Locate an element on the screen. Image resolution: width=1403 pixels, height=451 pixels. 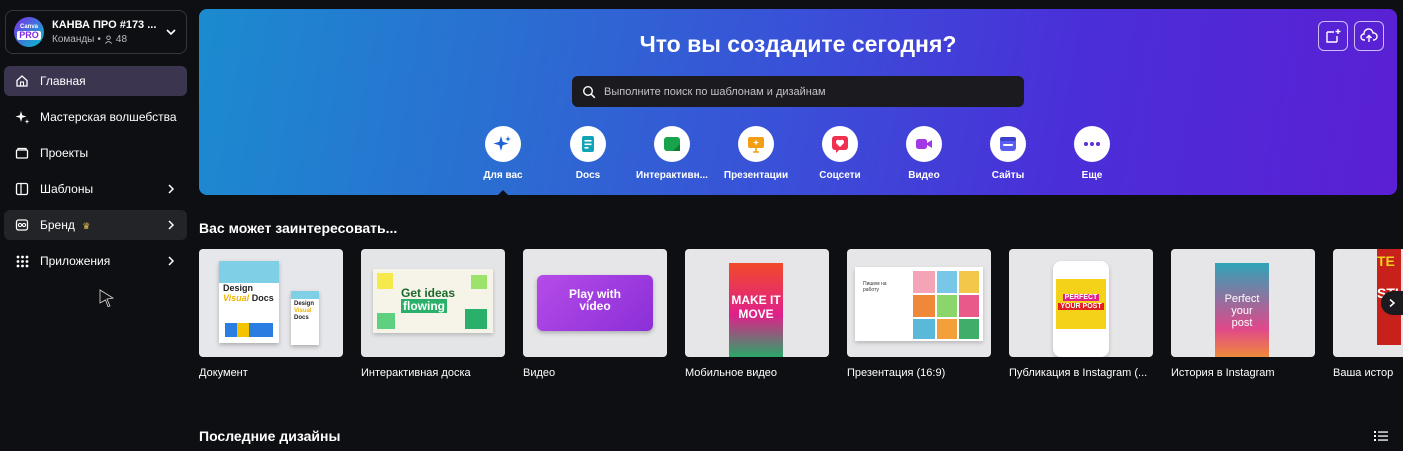
team-logo: Canva PRO is located at coordinates (29, 32).